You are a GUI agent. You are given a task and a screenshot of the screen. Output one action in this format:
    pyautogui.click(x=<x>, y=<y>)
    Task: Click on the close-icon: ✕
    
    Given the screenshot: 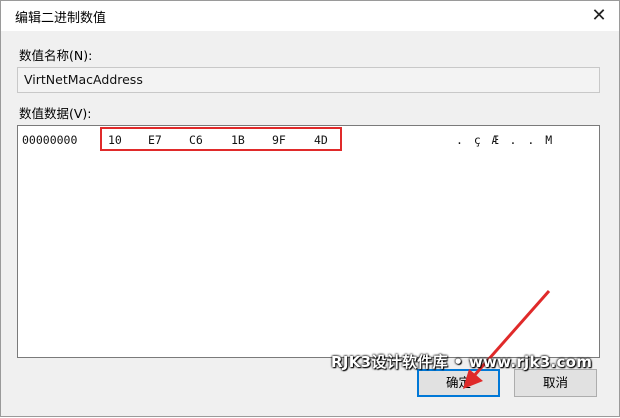 What is the action you would take?
    pyautogui.click(x=599, y=16)
    